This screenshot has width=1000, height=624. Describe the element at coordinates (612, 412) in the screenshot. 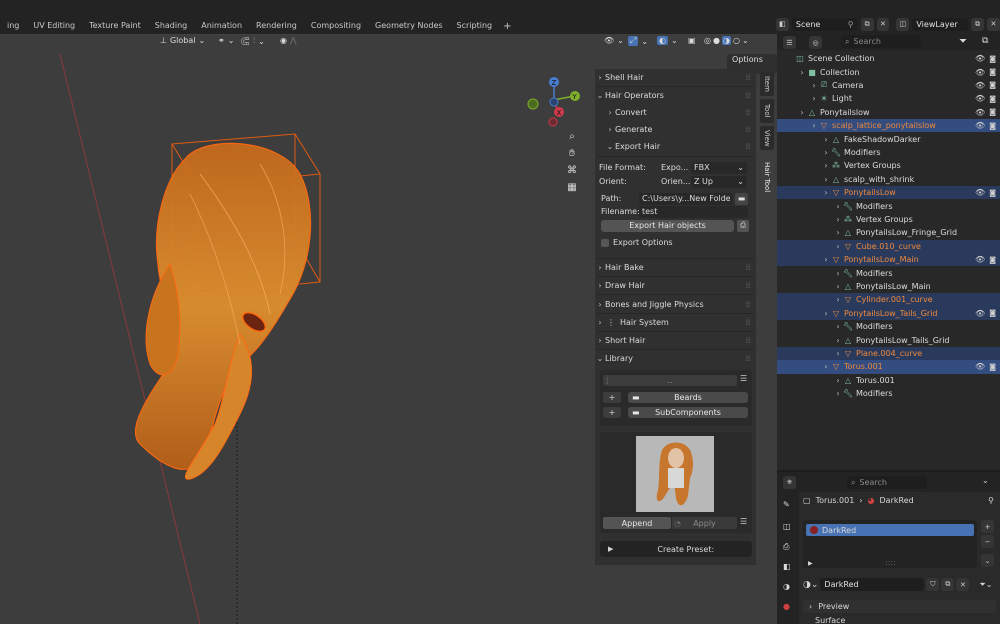

I see `add-subcomponents-button: +` at that location.